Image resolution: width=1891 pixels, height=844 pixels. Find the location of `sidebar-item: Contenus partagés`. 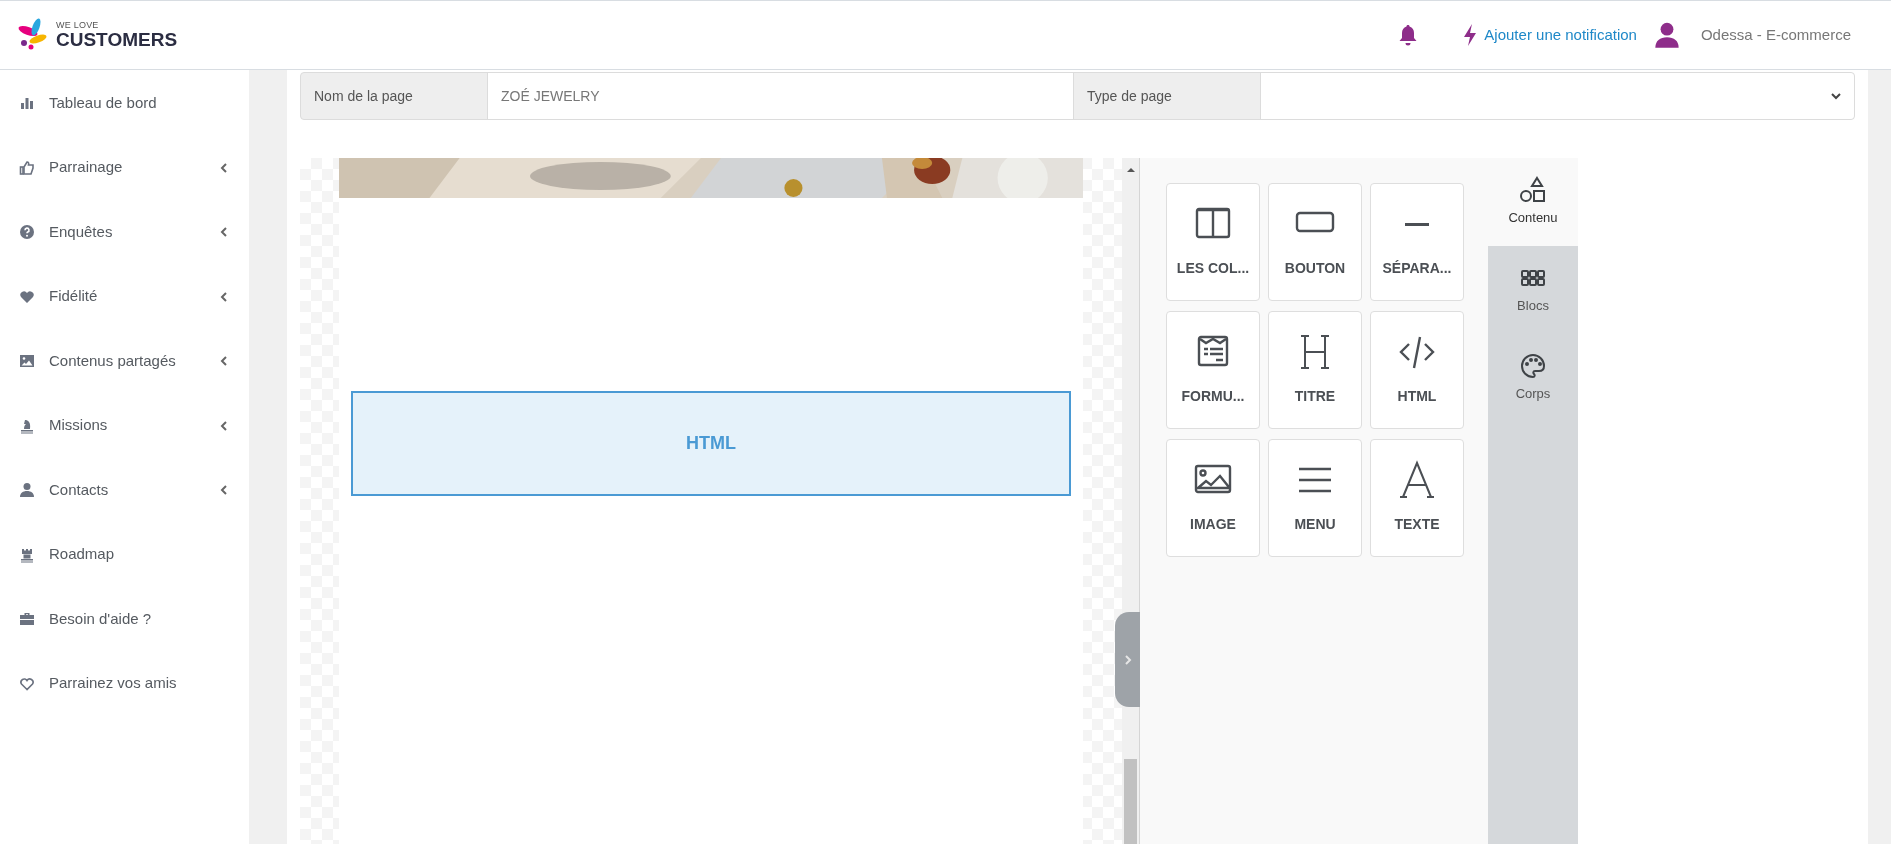

sidebar-item: Contenus partagés is located at coordinates (124, 377).